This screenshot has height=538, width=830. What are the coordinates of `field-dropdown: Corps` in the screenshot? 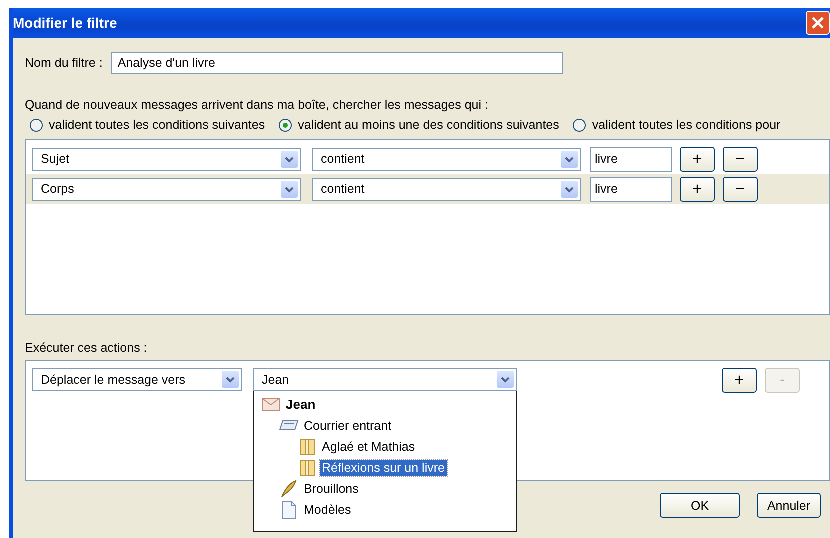 It's located at (166, 189).